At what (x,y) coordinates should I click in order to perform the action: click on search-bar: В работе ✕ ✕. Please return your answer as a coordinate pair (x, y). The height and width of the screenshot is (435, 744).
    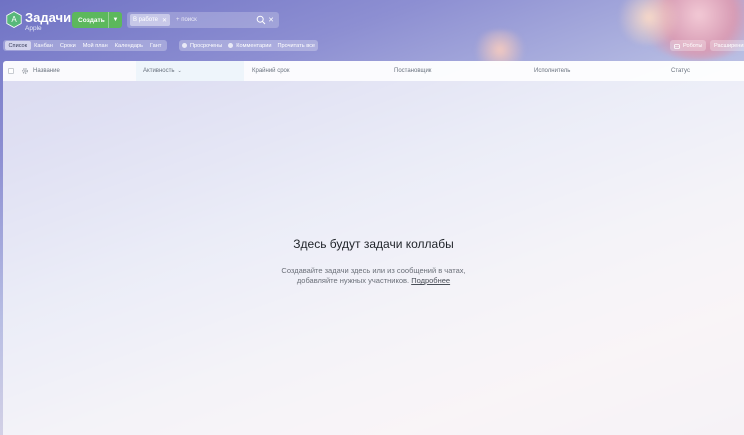
    Looking at the image, I should click on (203, 20).